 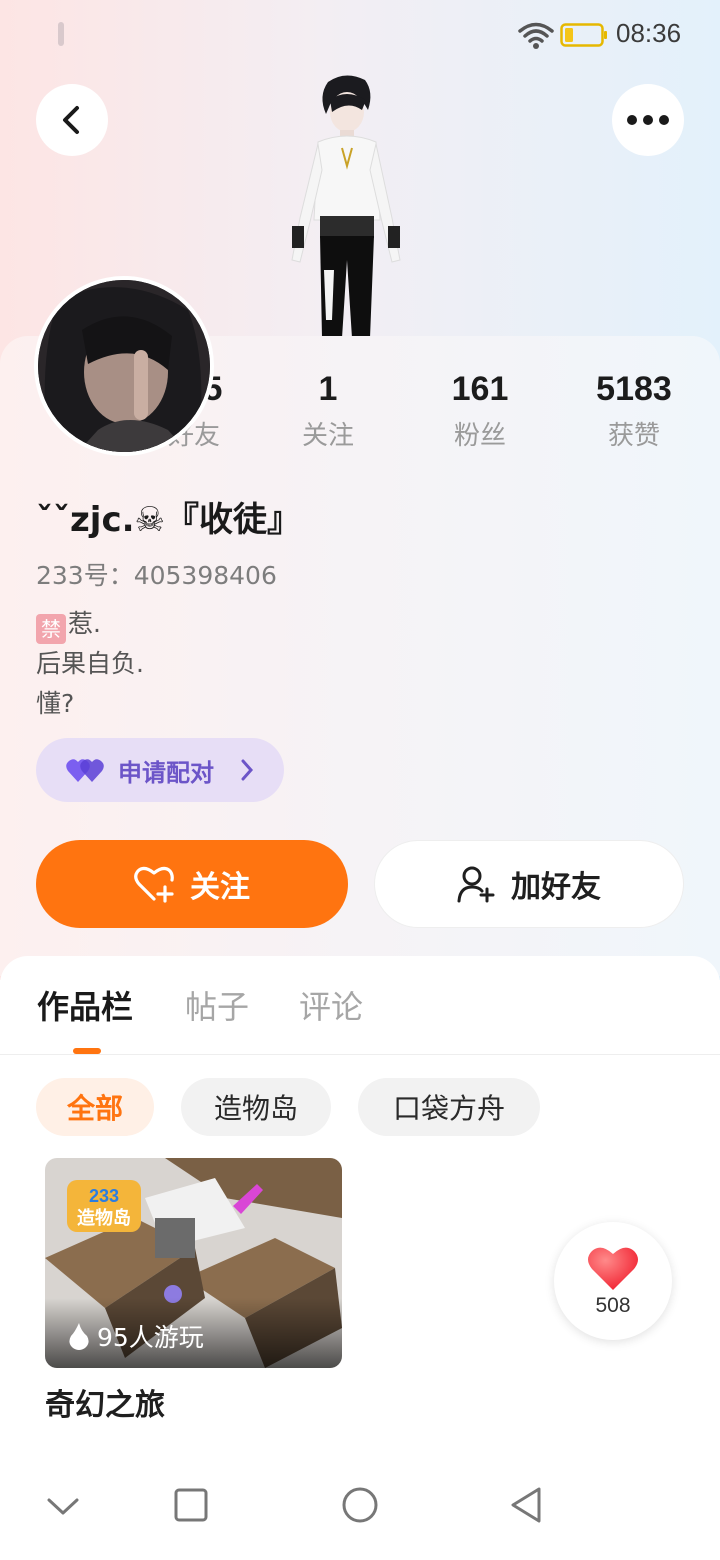 I want to click on apply-pair-button: 申请配对, so click(x=160, y=770).